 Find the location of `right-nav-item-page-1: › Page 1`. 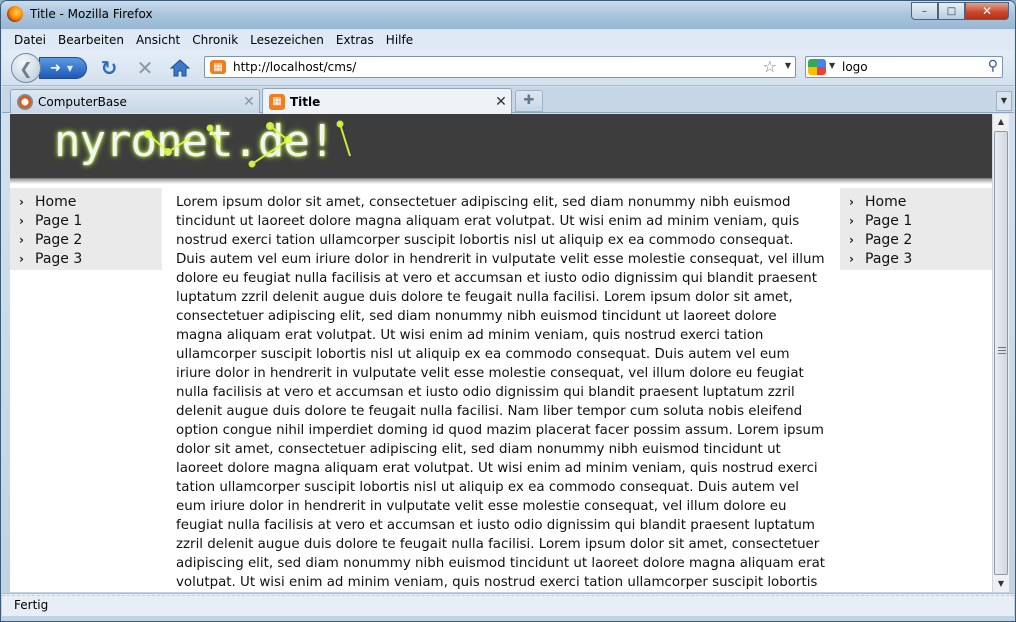

right-nav-item-page-1: › Page 1 is located at coordinates (920, 220).